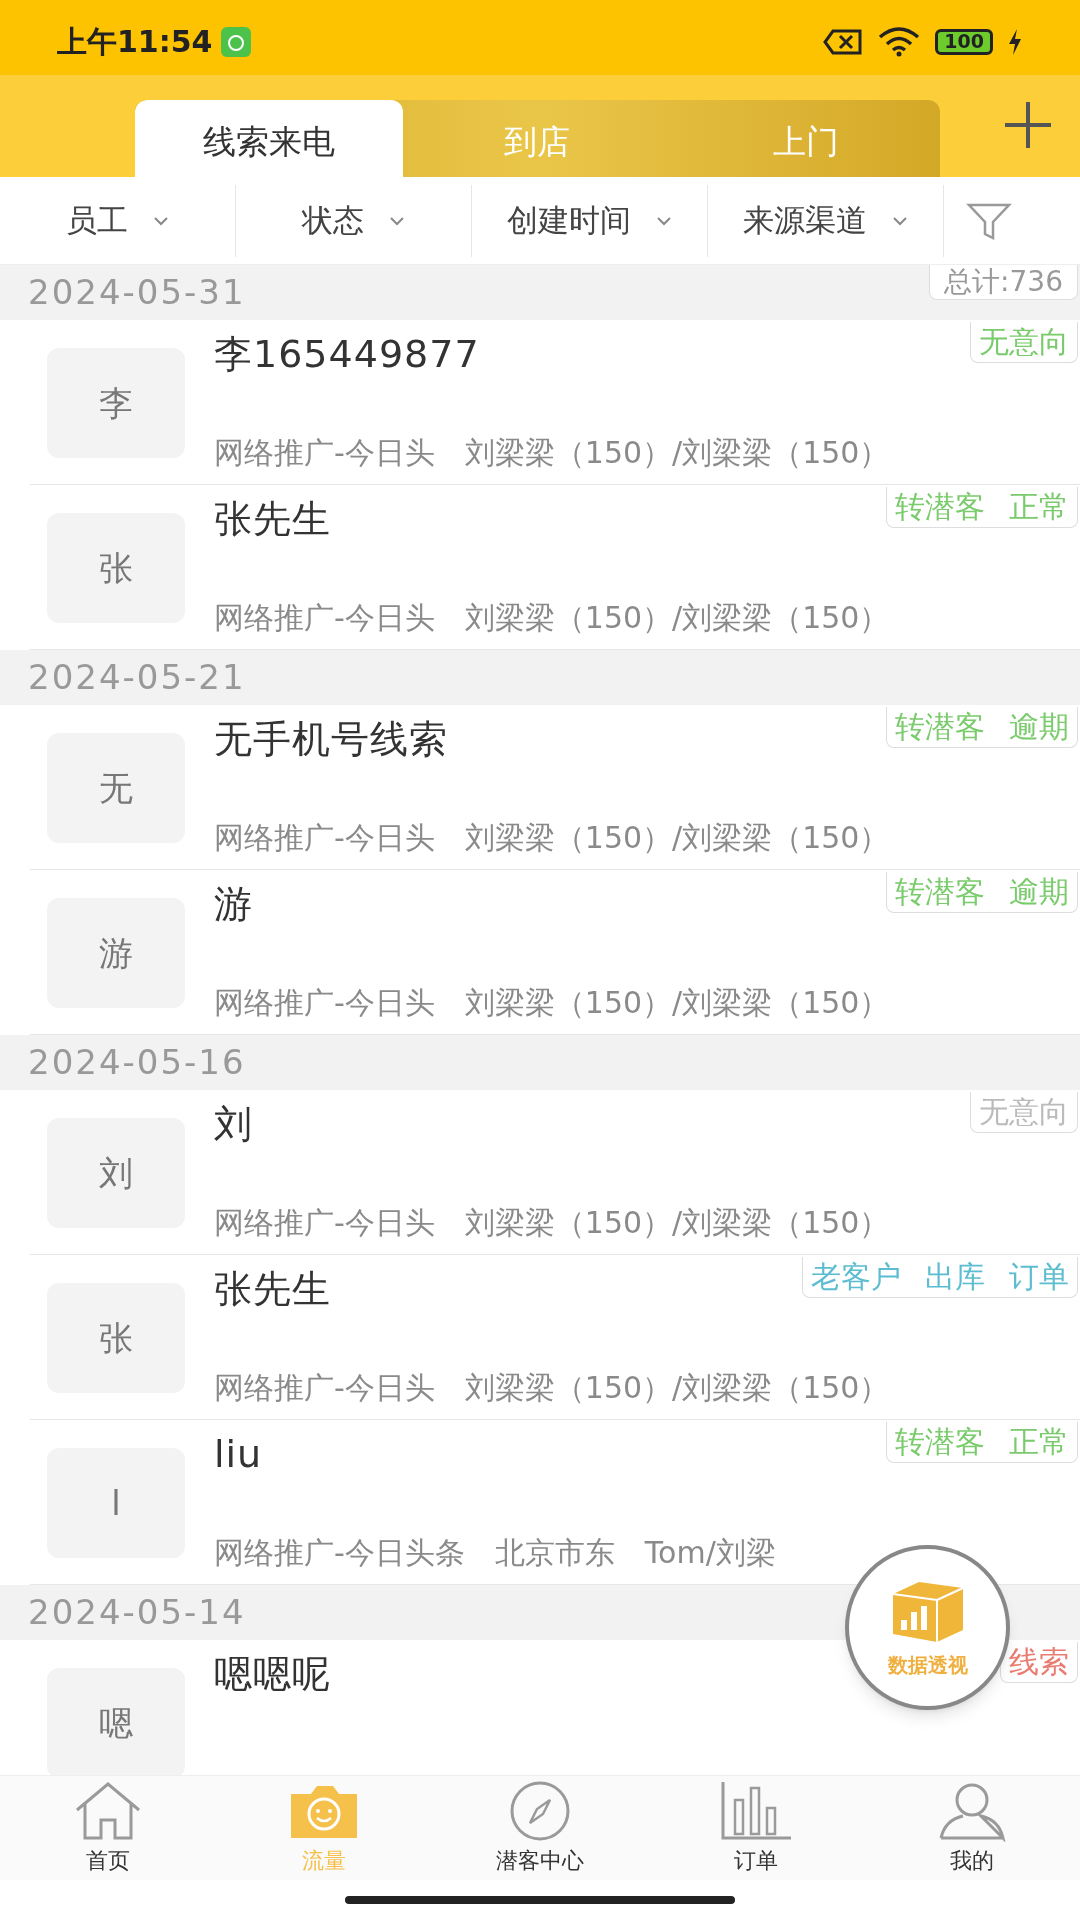  What do you see at coordinates (1003, 282) in the screenshot?
I see `total-count: 总计:736` at bounding box center [1003, 282].